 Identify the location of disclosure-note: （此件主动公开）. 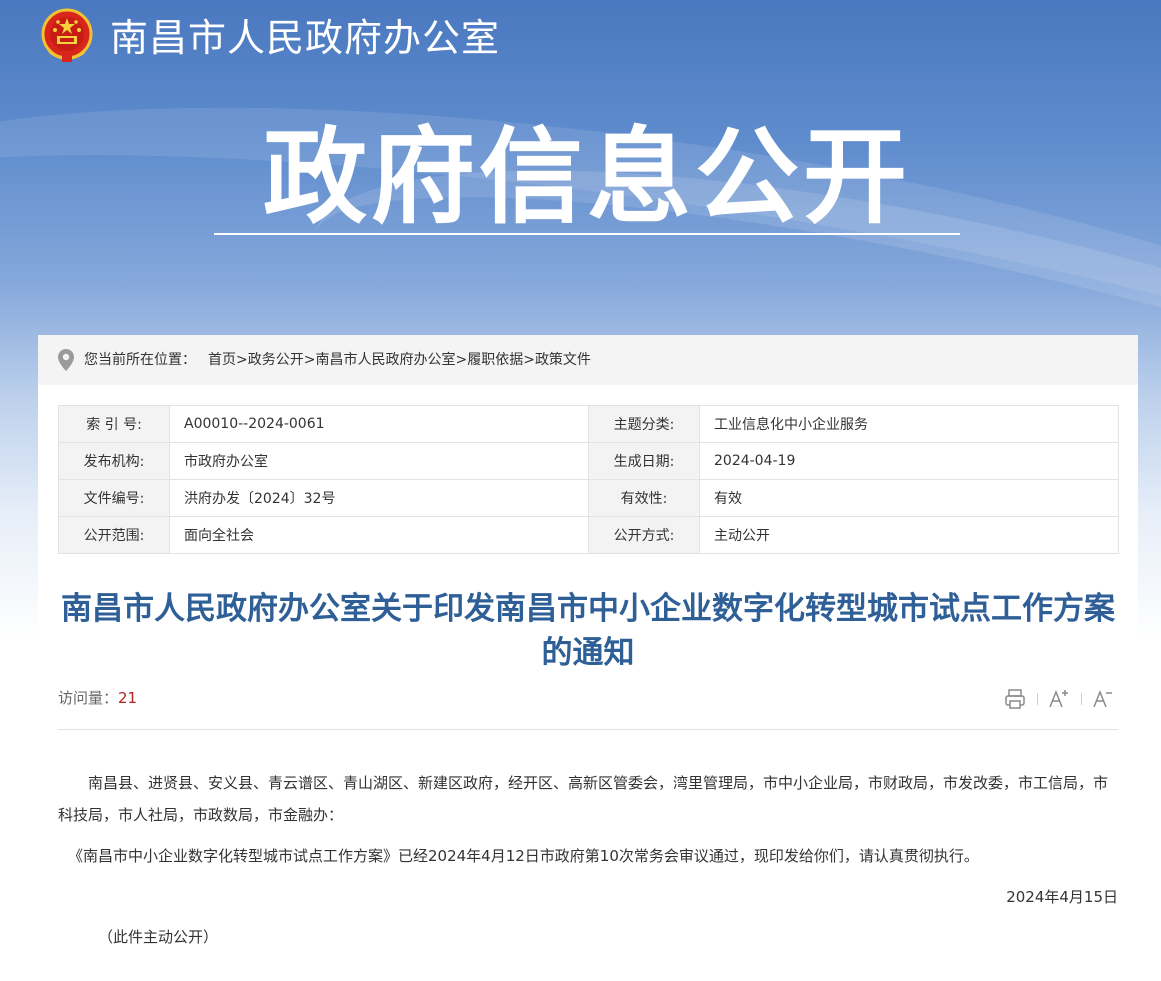
(158, 937).